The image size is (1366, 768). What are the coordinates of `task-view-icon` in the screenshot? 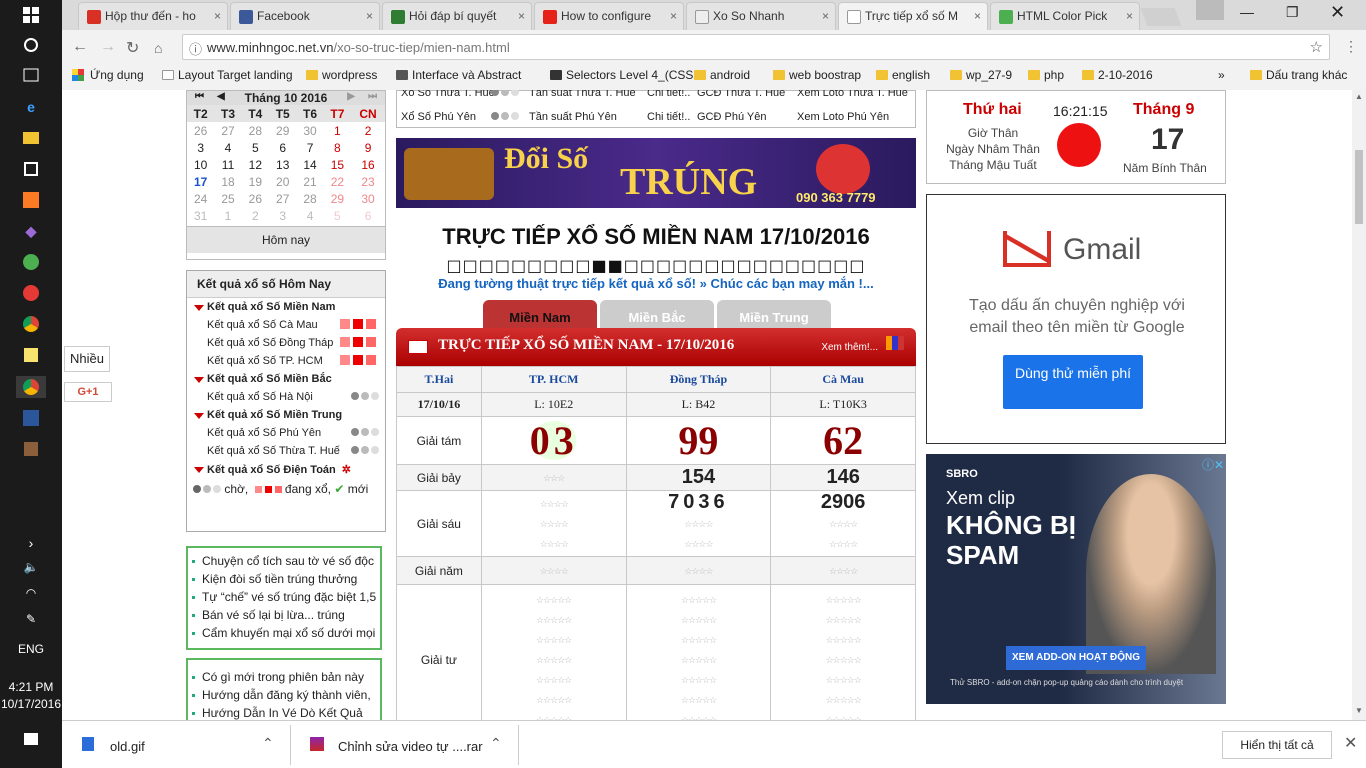 It's located at (31, 75).